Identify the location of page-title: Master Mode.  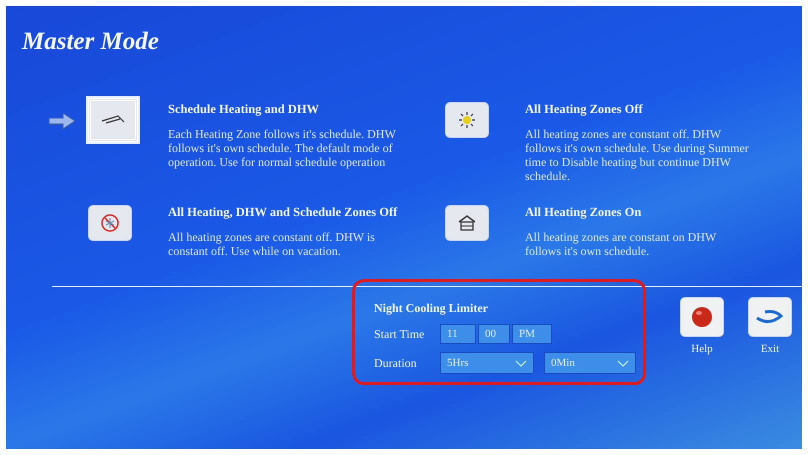
(90, 42).